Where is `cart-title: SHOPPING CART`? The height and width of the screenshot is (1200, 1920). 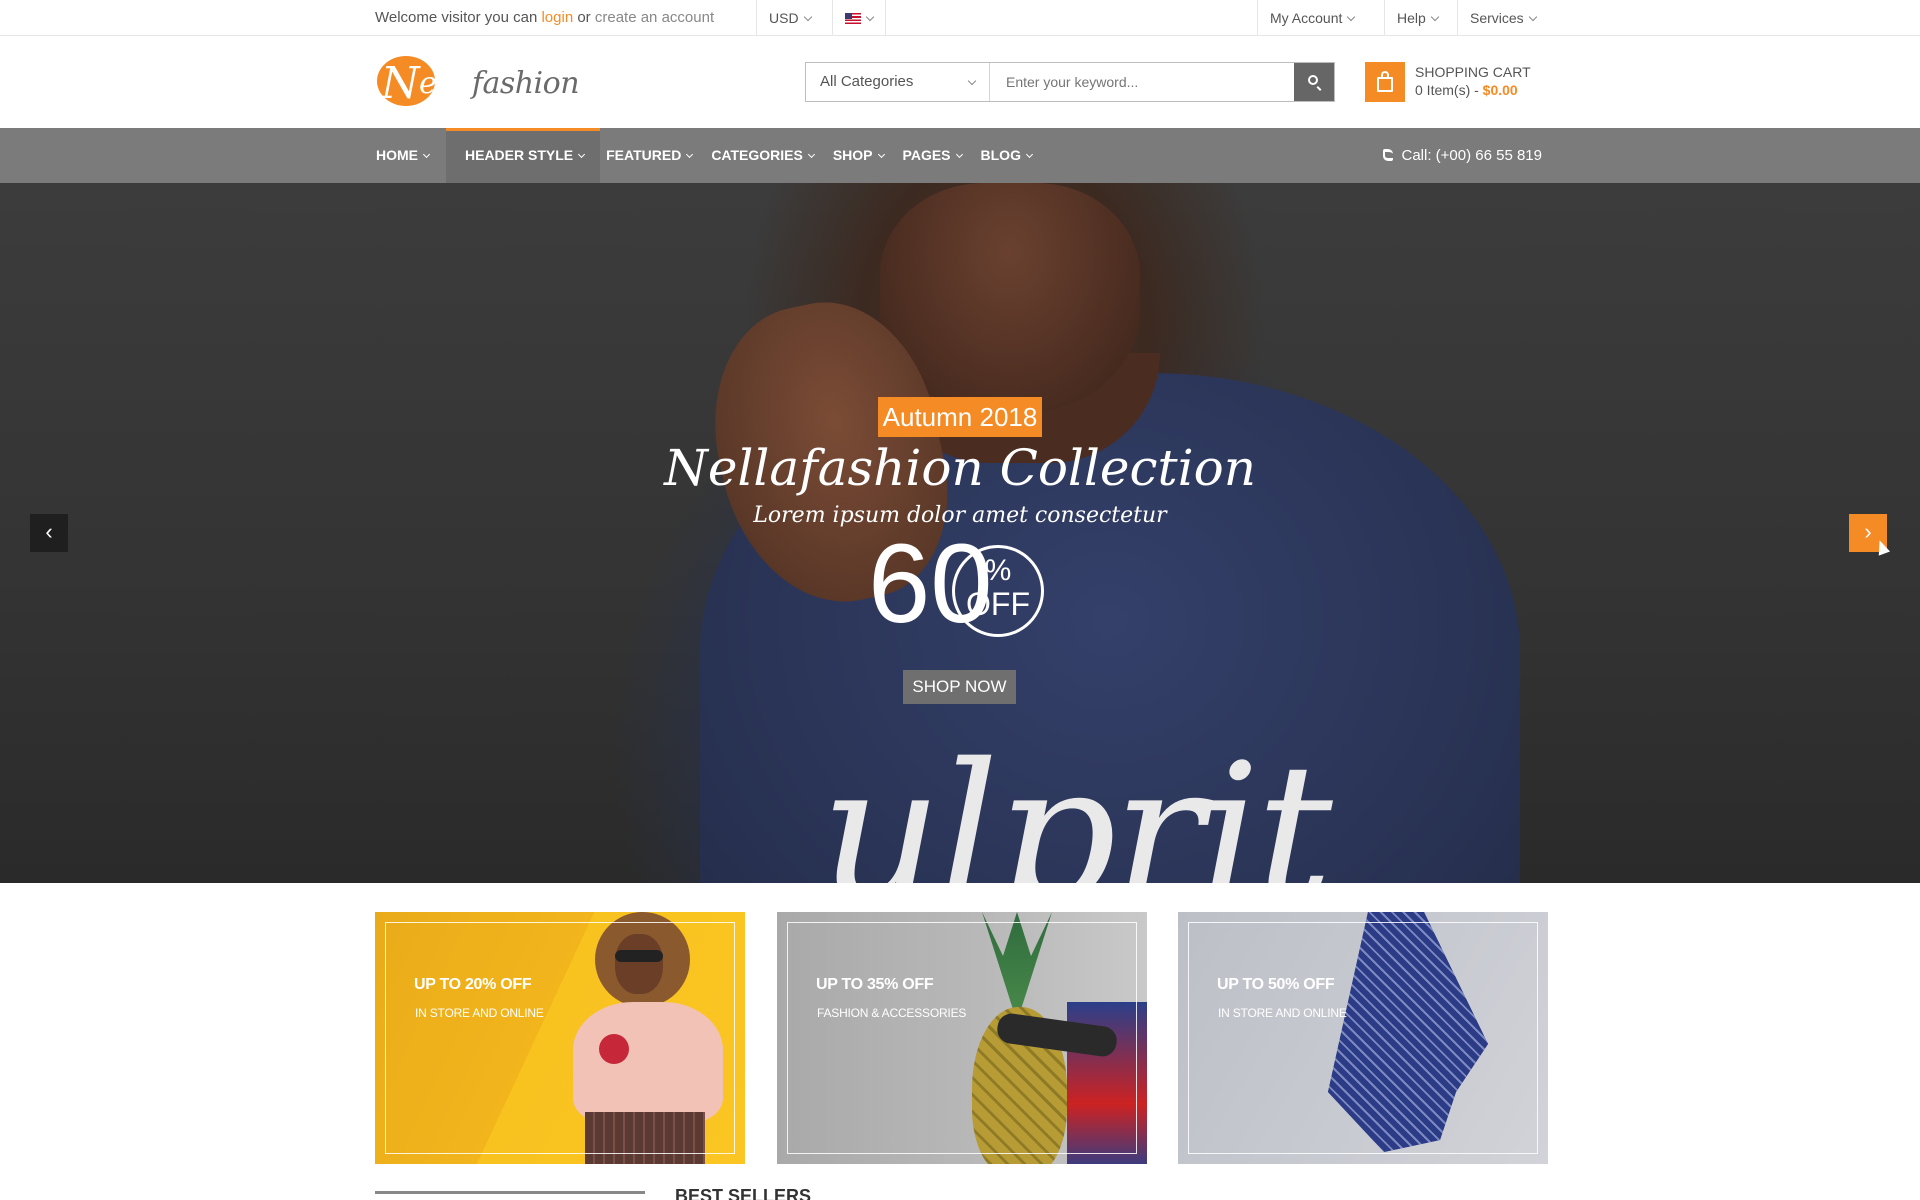 cart-title: SHOPPING CART is located at coordinates (1473, 72).